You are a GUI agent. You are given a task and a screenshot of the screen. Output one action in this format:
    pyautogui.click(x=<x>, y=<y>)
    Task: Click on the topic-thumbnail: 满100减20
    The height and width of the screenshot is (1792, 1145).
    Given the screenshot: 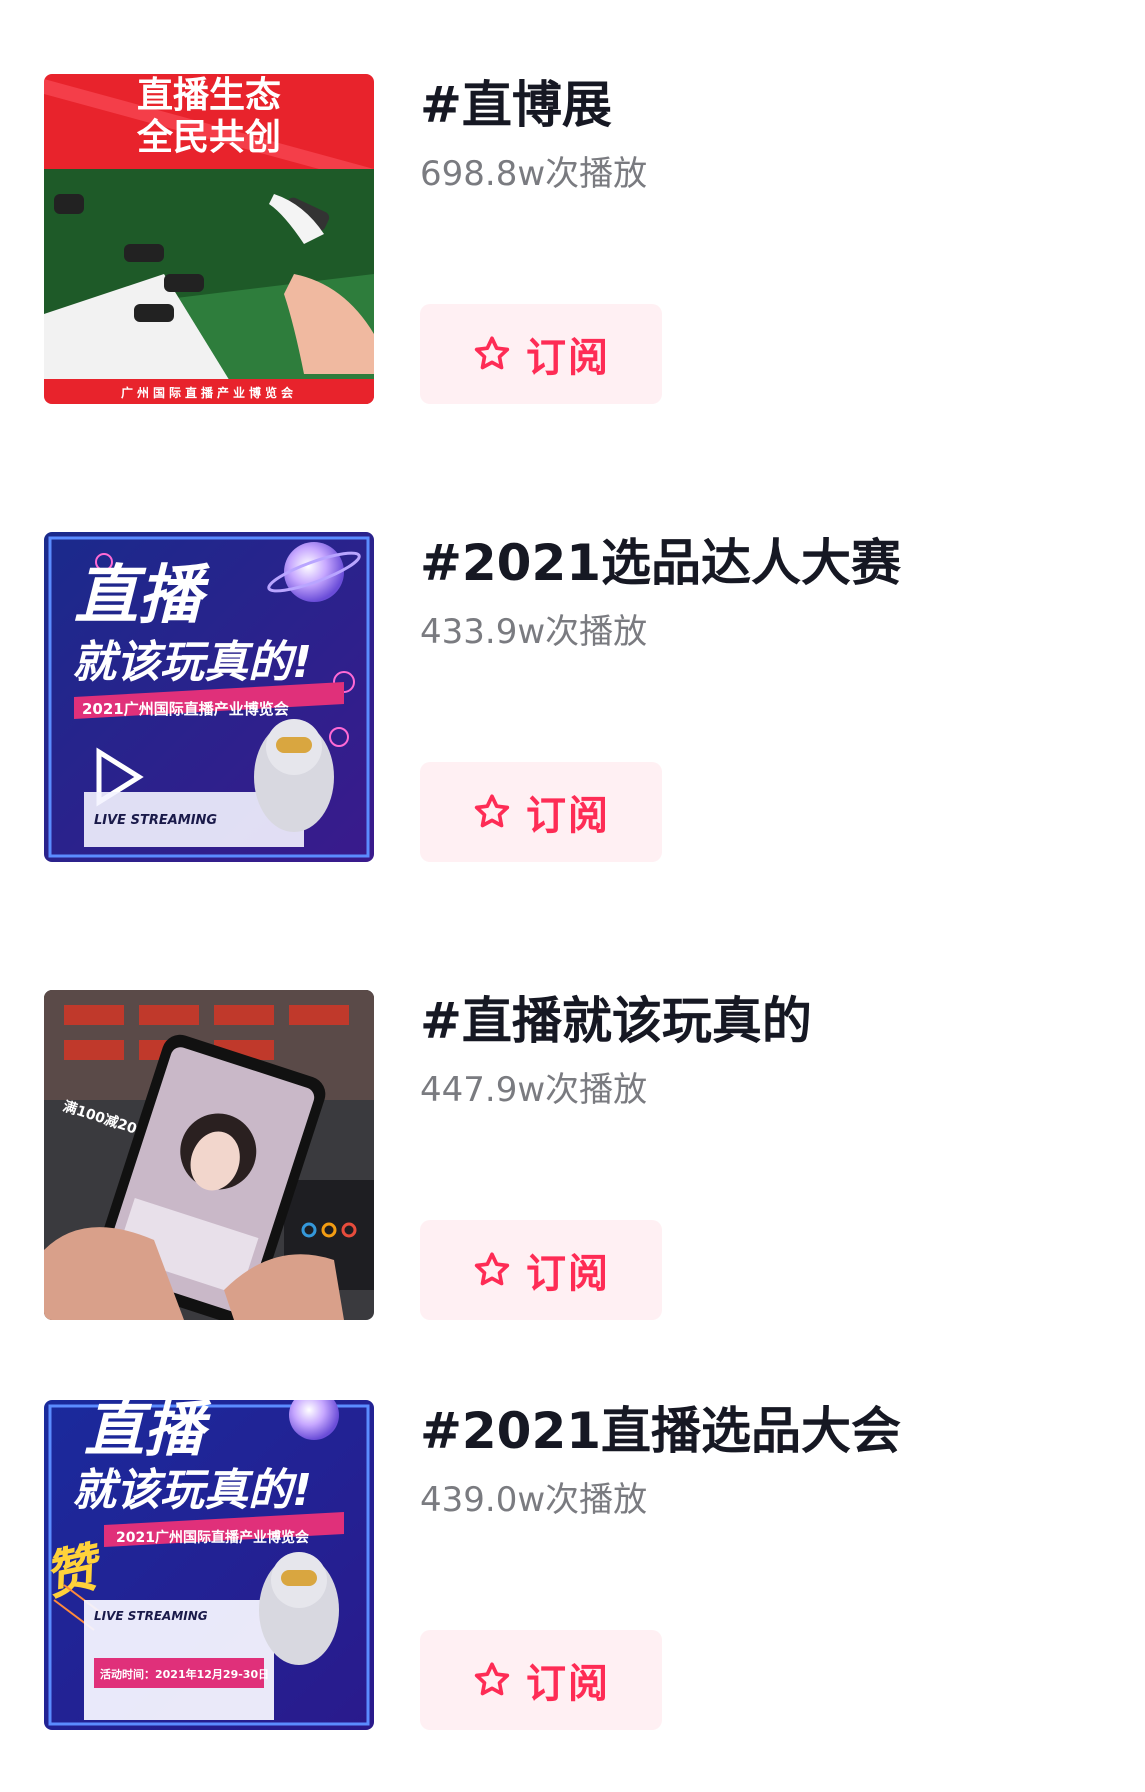 What is the action you would take?
    pyautogui.click(x=209, y=1155)
    